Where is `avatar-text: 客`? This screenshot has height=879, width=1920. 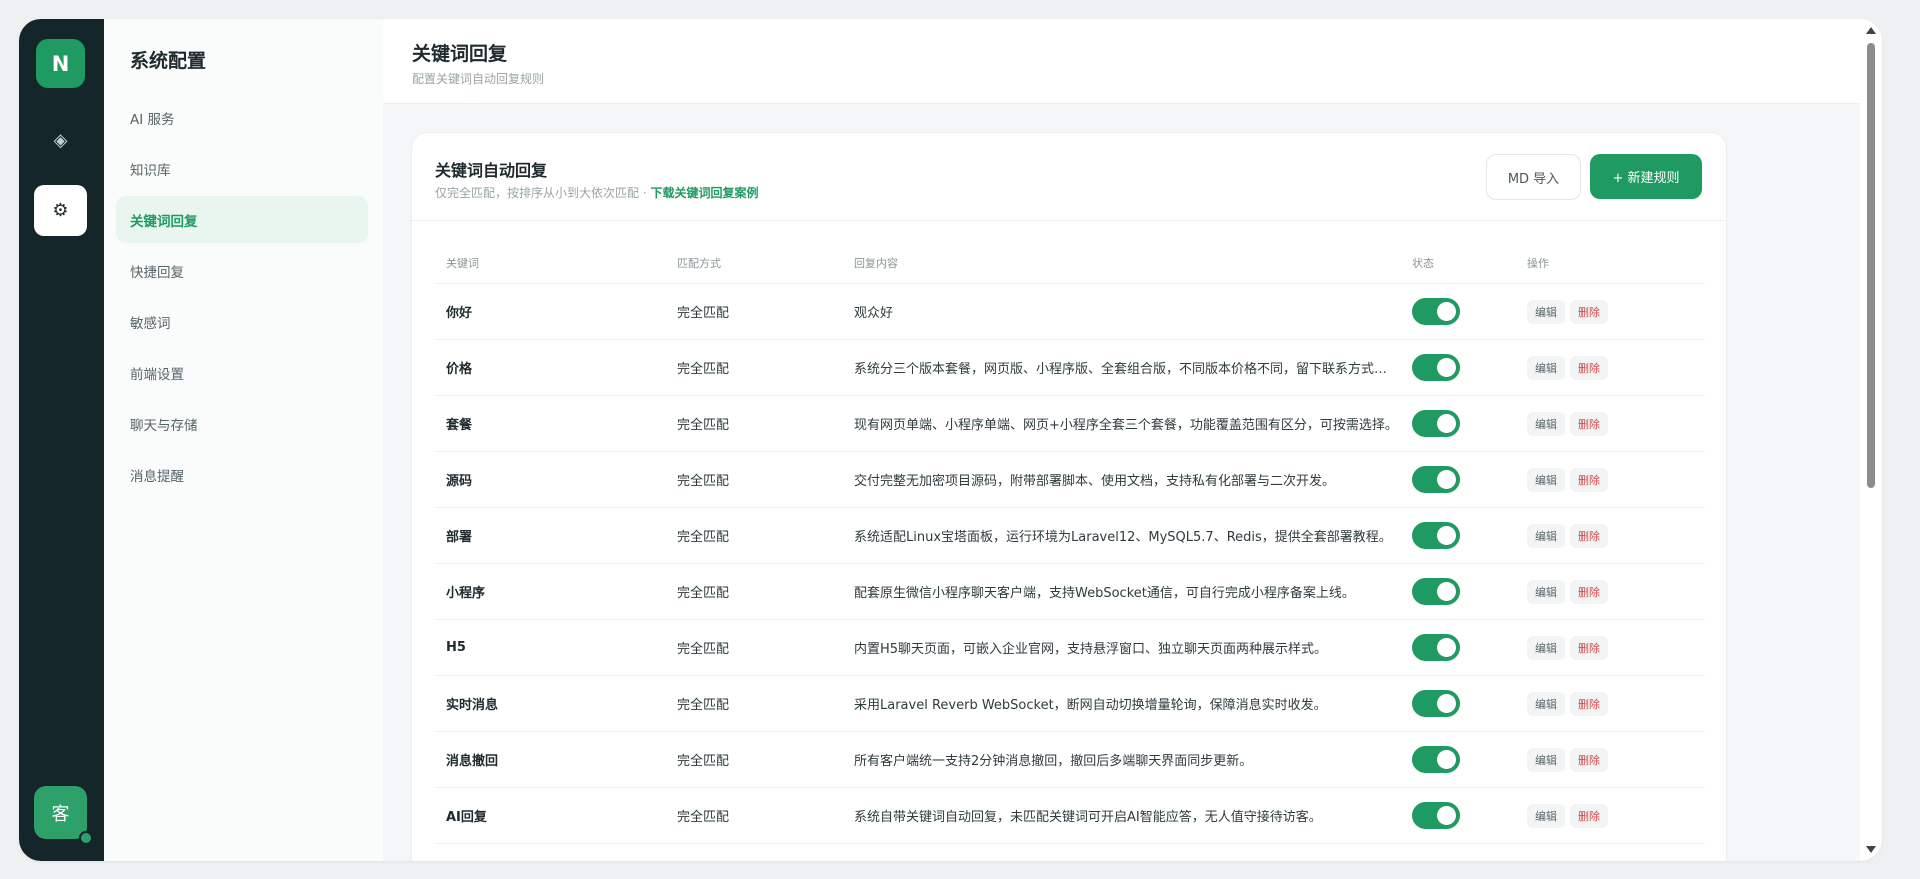 avatar-text: 客 is located at coordinates (60, 814).